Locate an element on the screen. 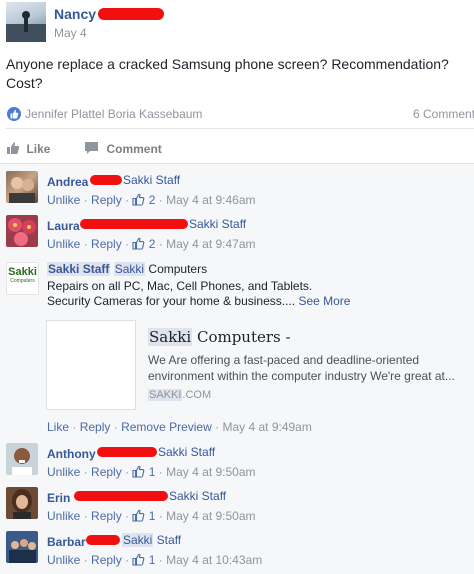 Image resolution: width=474 pixels, height=574 pixels. speech-bubble-icon is located at coordinates (91, 148).